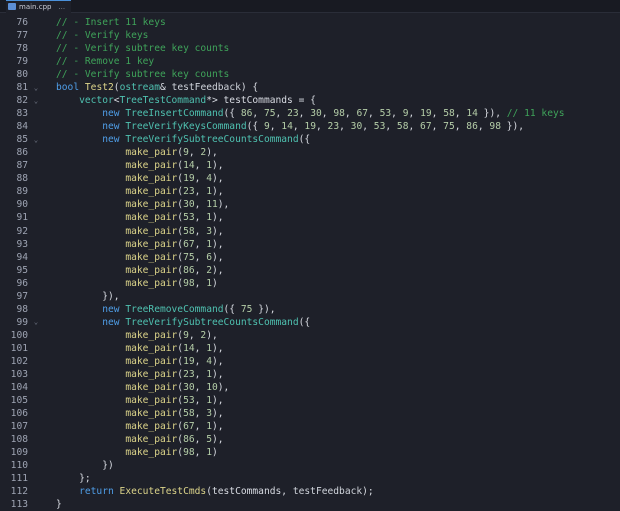 This screenshot has height=511, width=620. I want to click on code-line: 86 make_pair(9, 2),, so click(310, 152).